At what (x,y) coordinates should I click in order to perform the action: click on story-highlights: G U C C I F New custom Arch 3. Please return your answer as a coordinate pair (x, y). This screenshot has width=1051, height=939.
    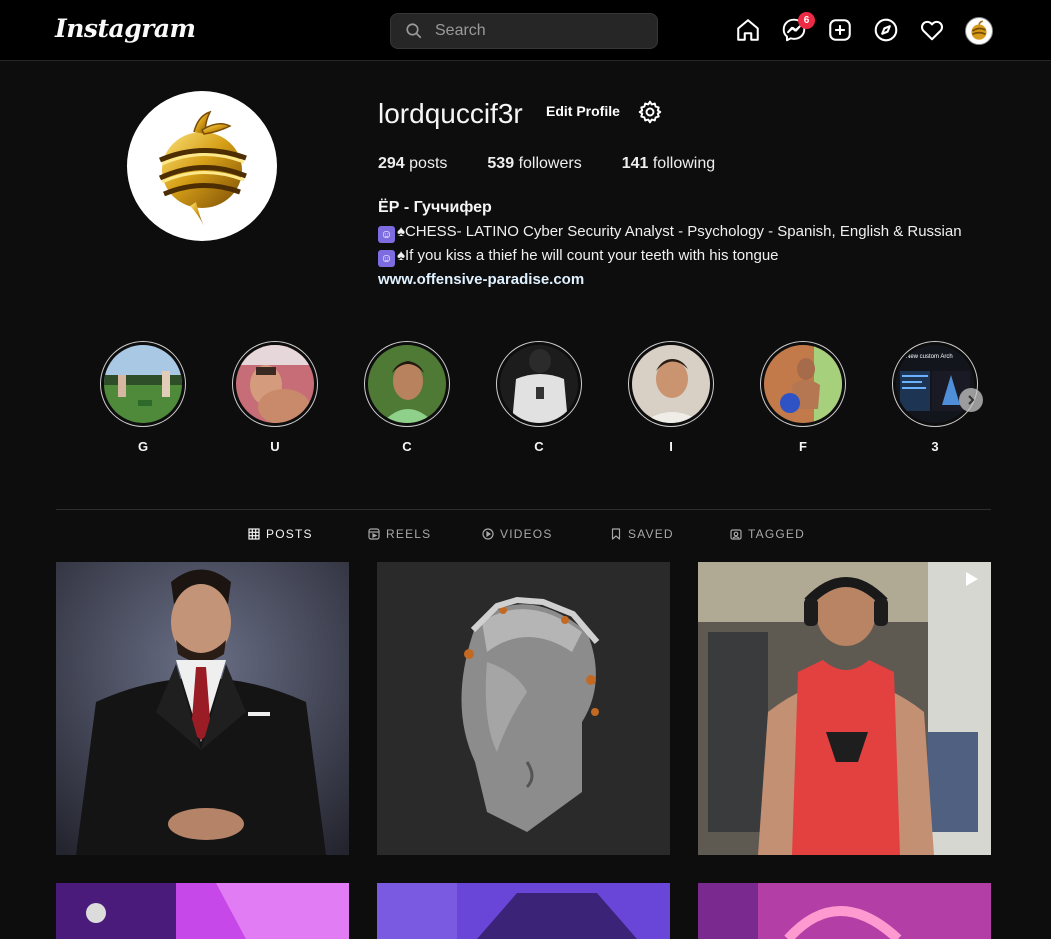
    Looking at the image, I should click on (545, 401).